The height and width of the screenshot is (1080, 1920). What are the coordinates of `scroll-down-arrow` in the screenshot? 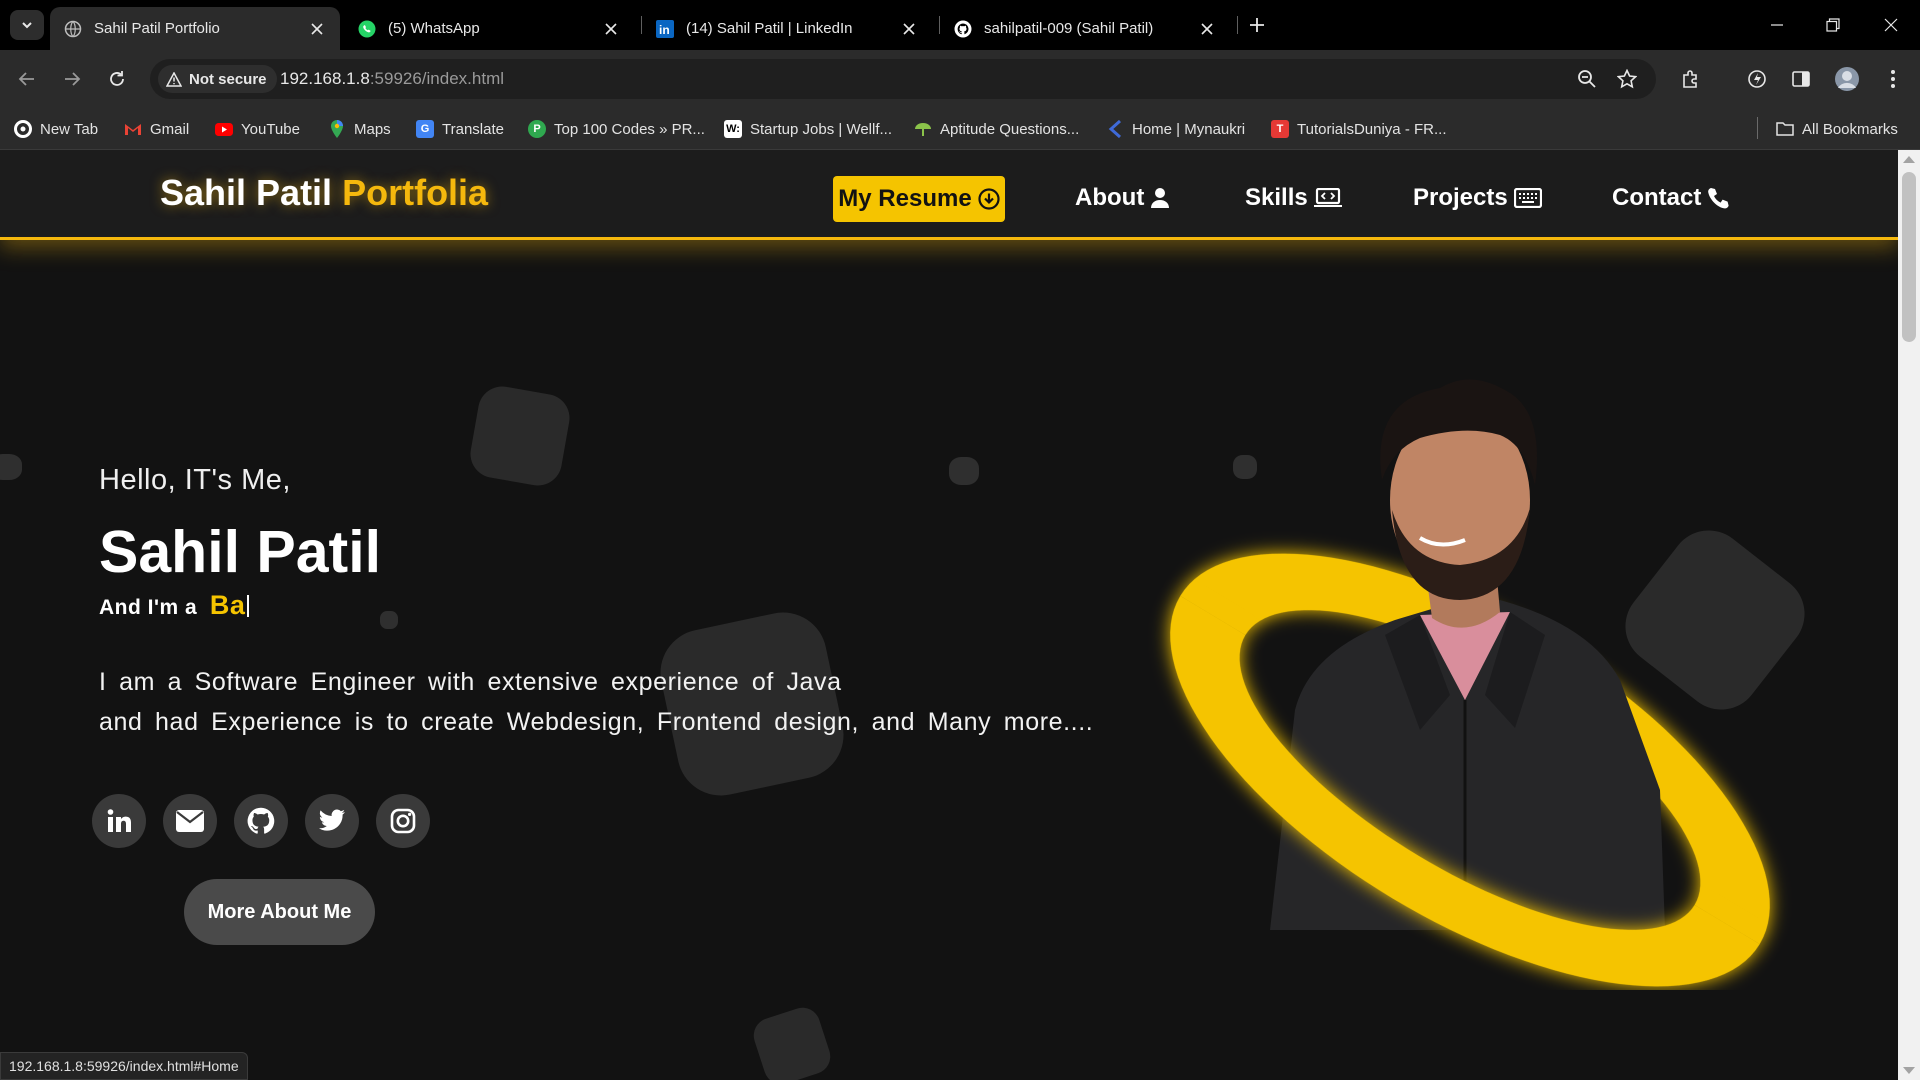 It's located at (1909, 1070).